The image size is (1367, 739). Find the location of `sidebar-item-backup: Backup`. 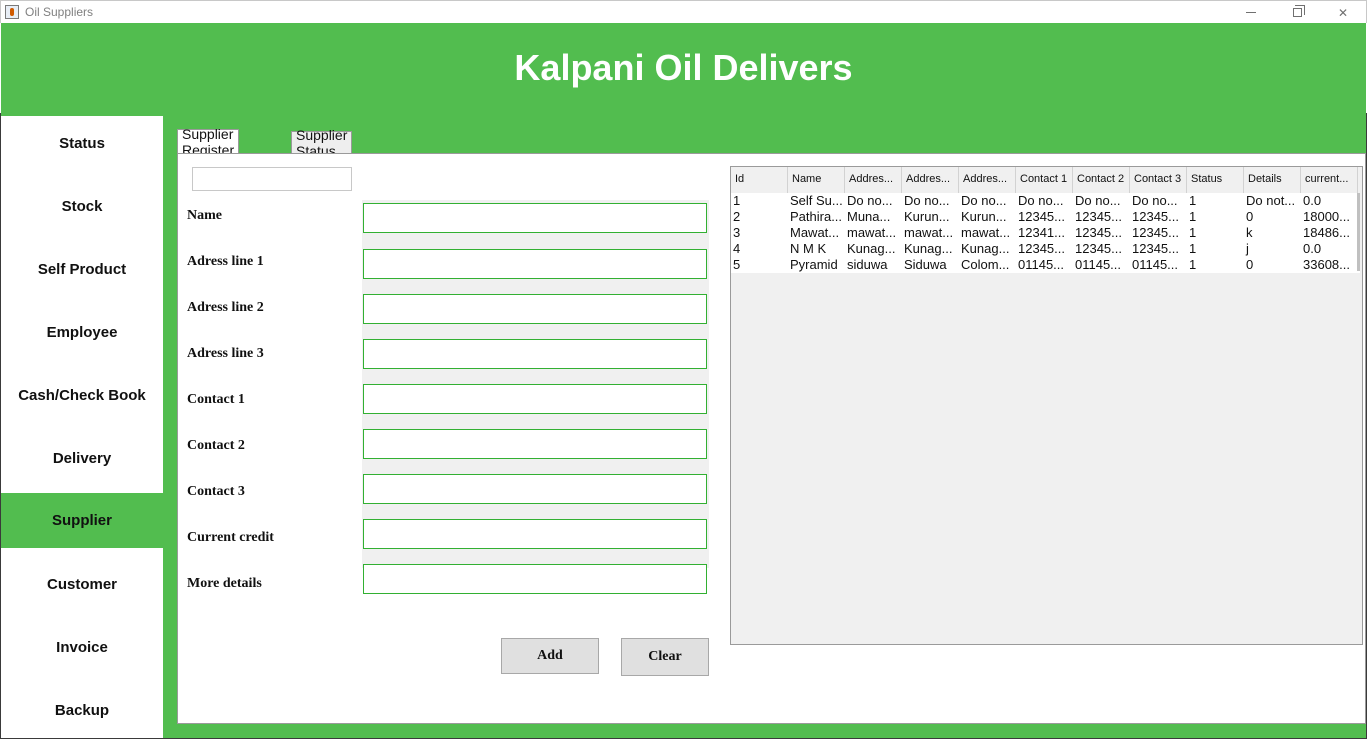

sidebar-item-backup: Backup is located at coordinates (82, 710).